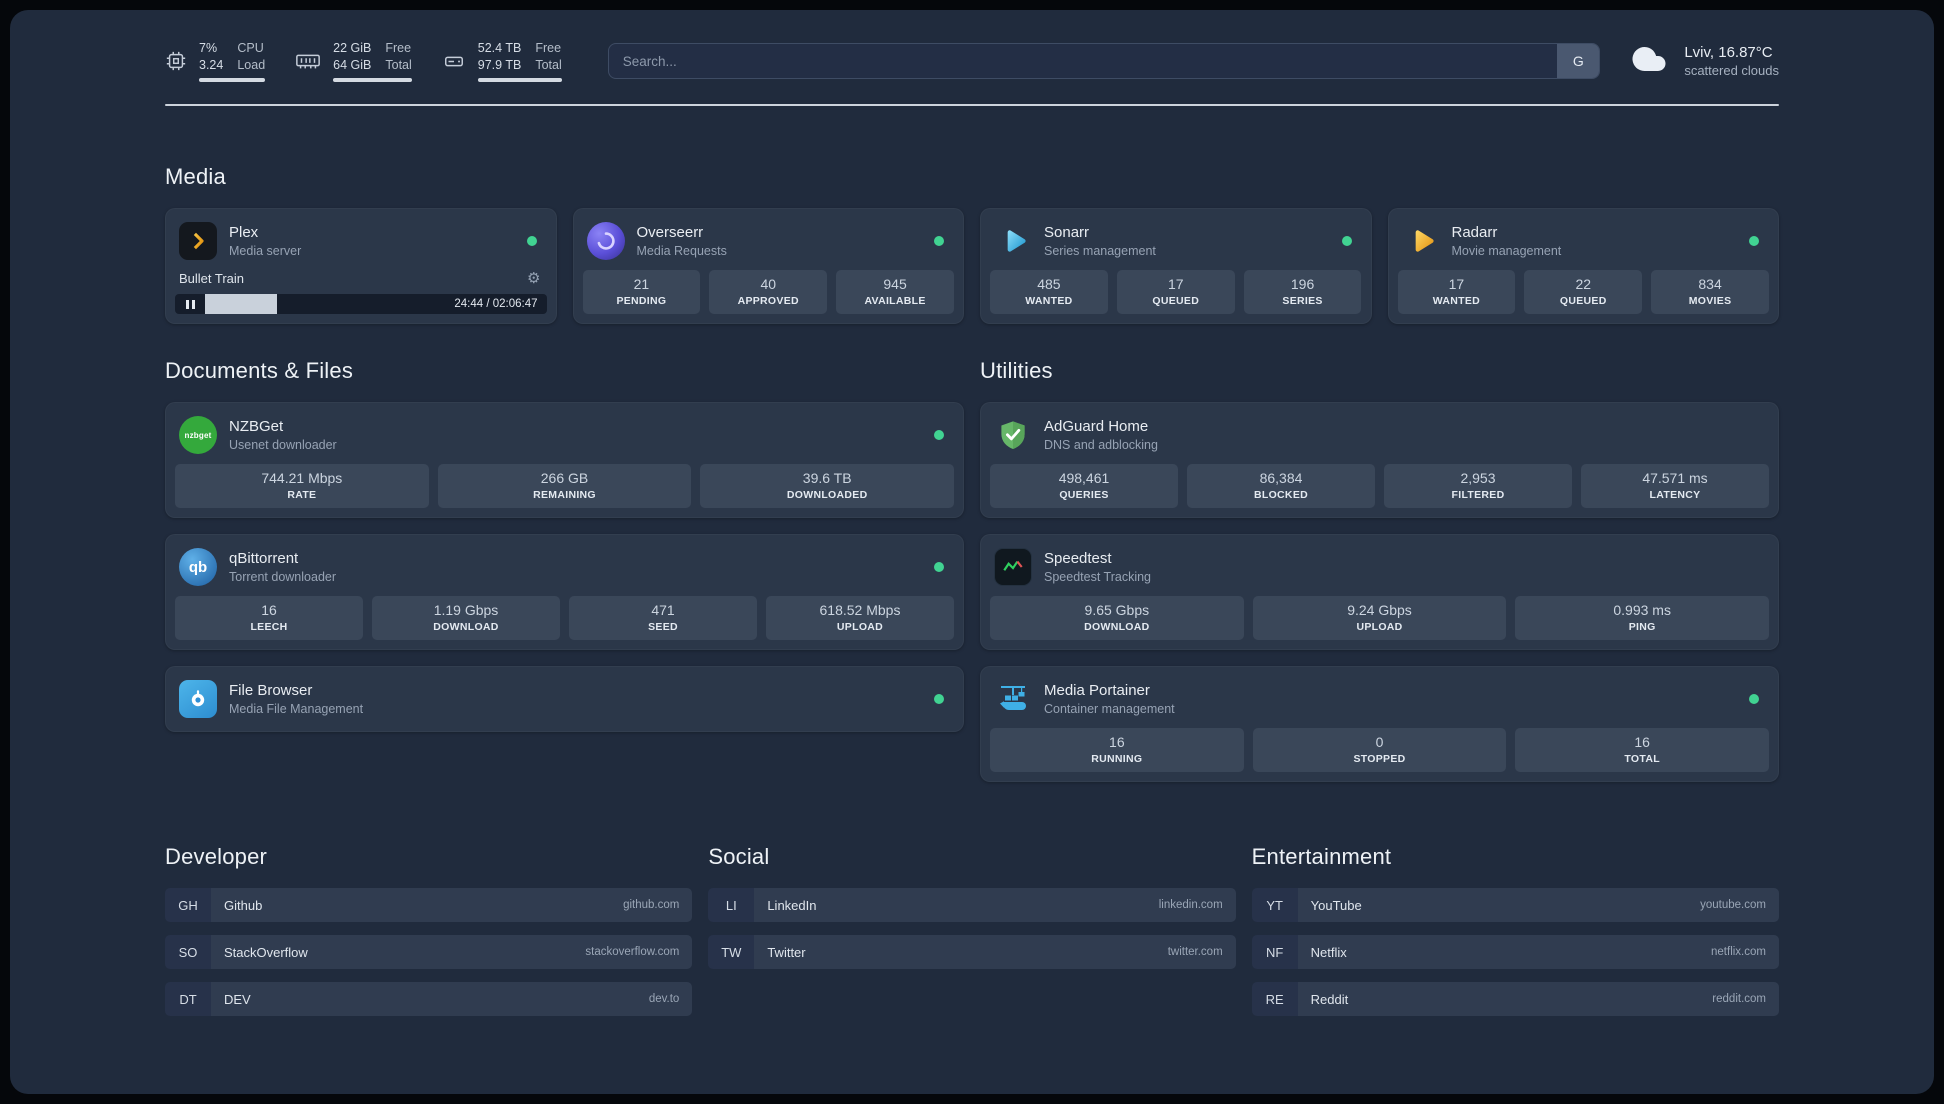 The width and height of the screenshot is (1944, 1104). I want to click on sonarr-icon, so click(1013, 241).